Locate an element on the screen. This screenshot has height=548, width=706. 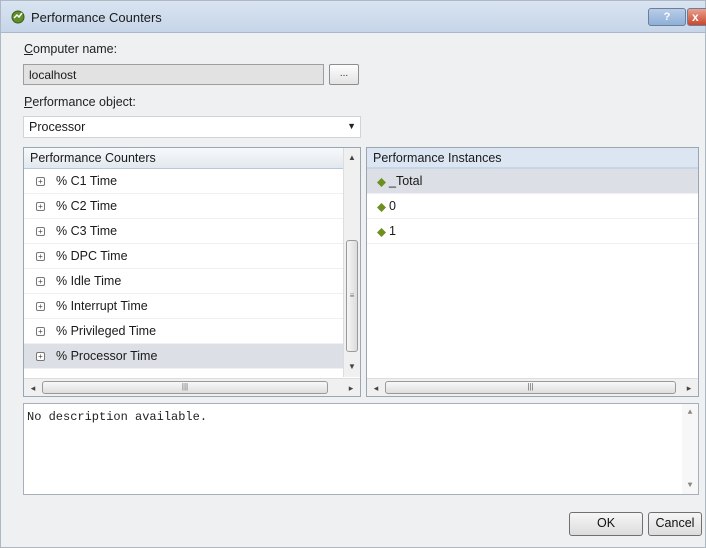
instance-row: 1 is located at coordinates (532, 231).